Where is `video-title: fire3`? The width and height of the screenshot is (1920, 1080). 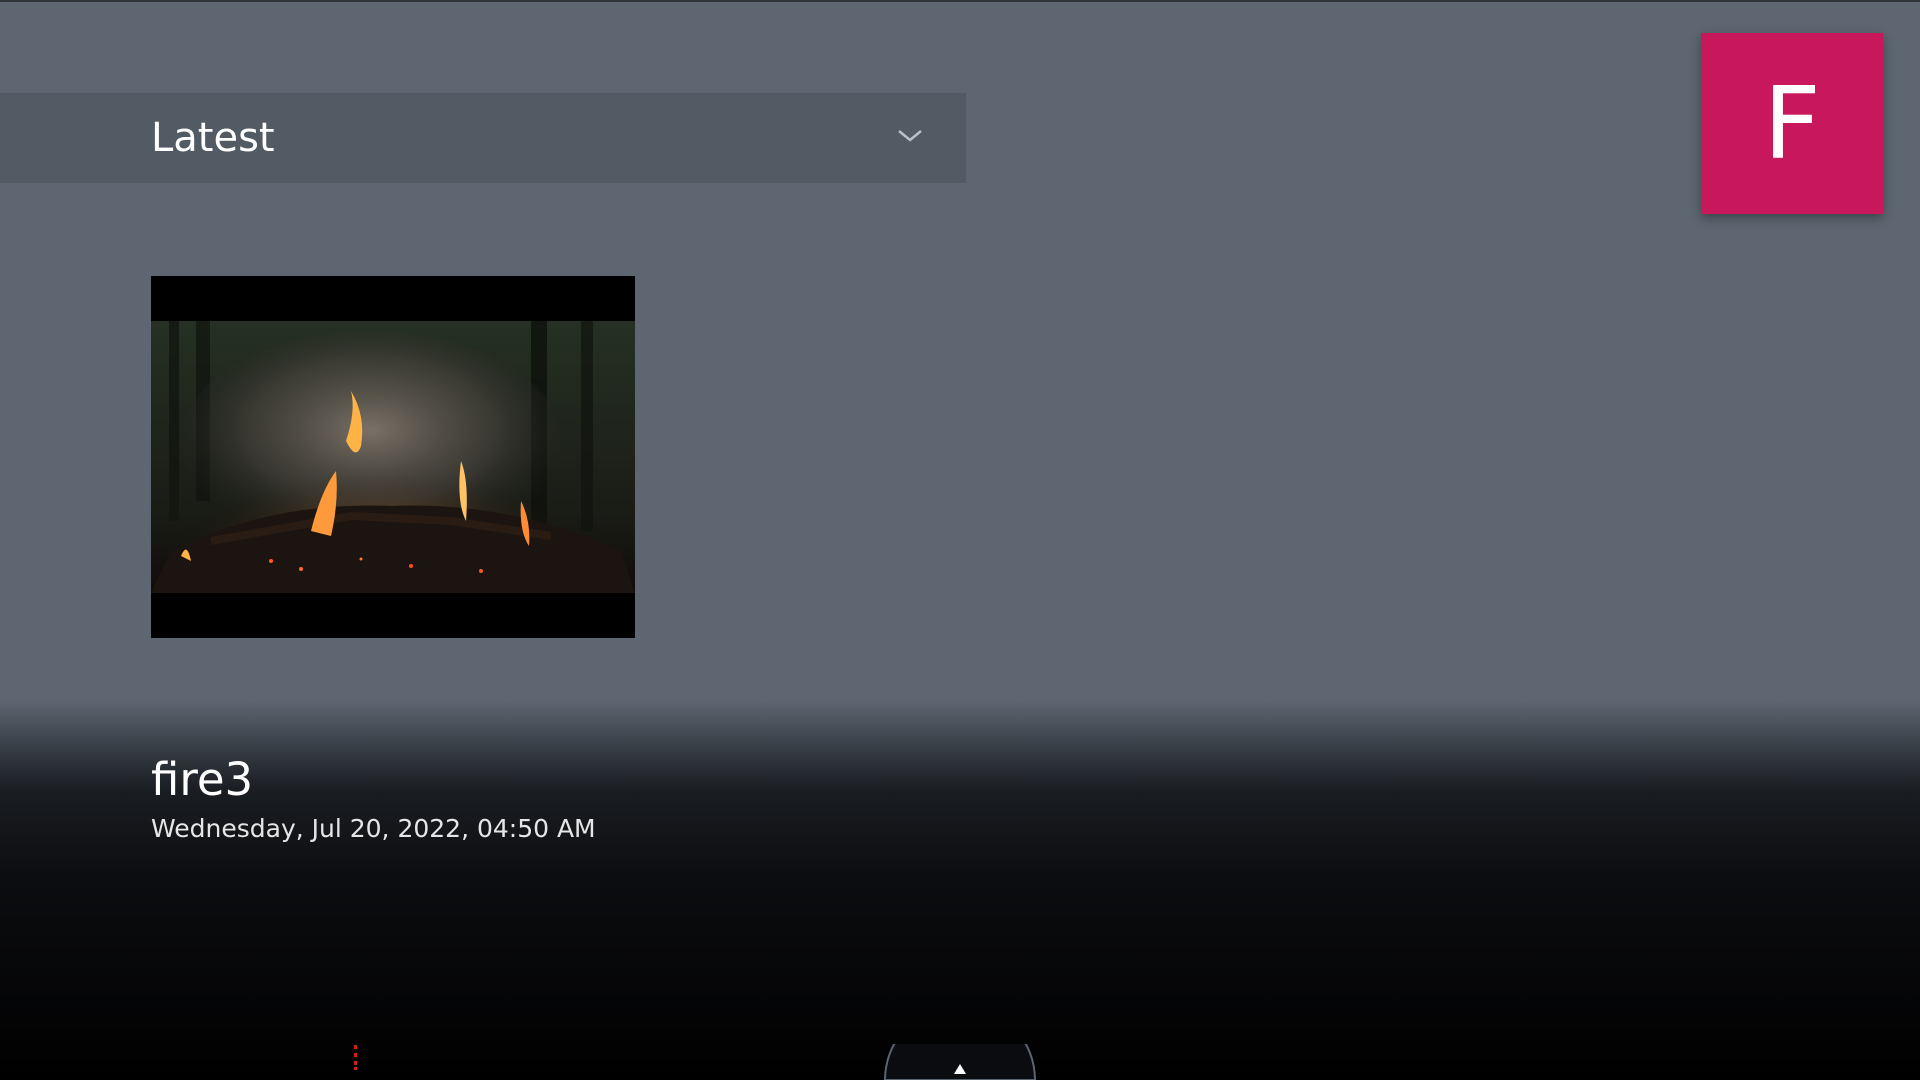
video-title: fire3 is located at coordinates (202, 779).